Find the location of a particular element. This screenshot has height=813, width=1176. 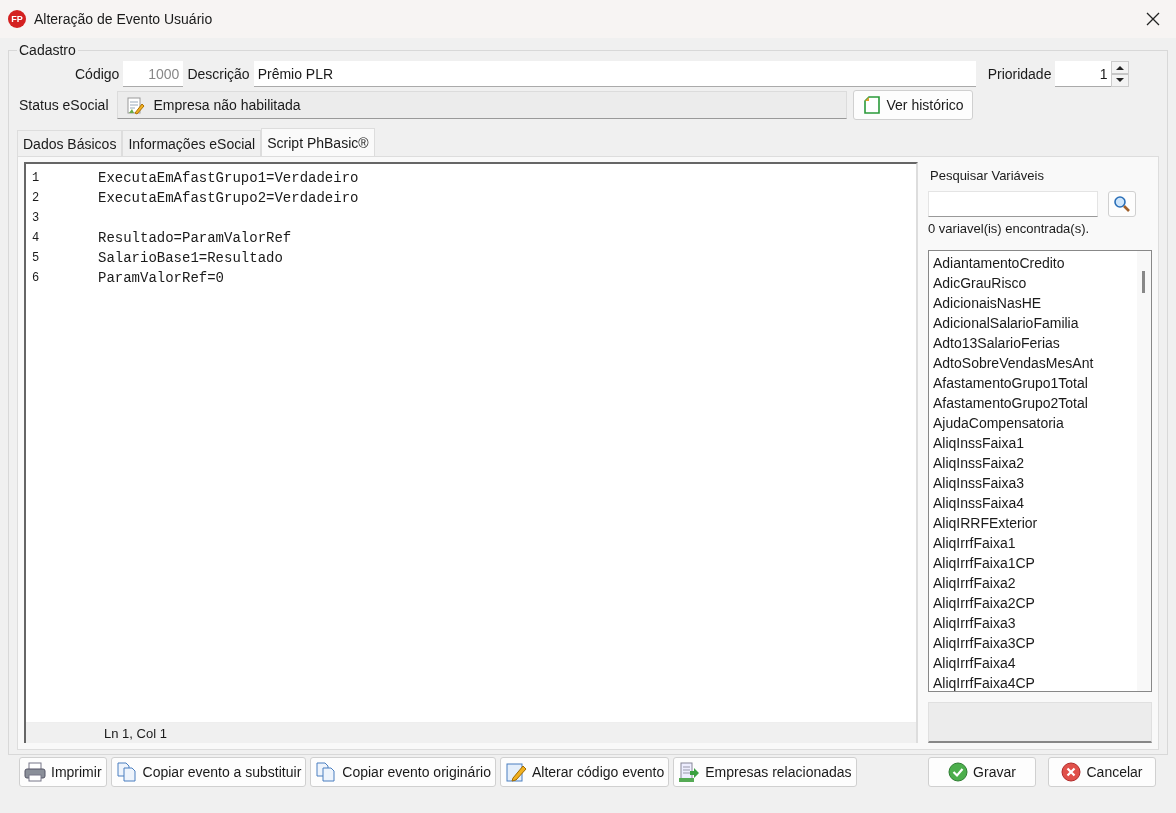

line-number: 1 is located at coordinates (36, 178).